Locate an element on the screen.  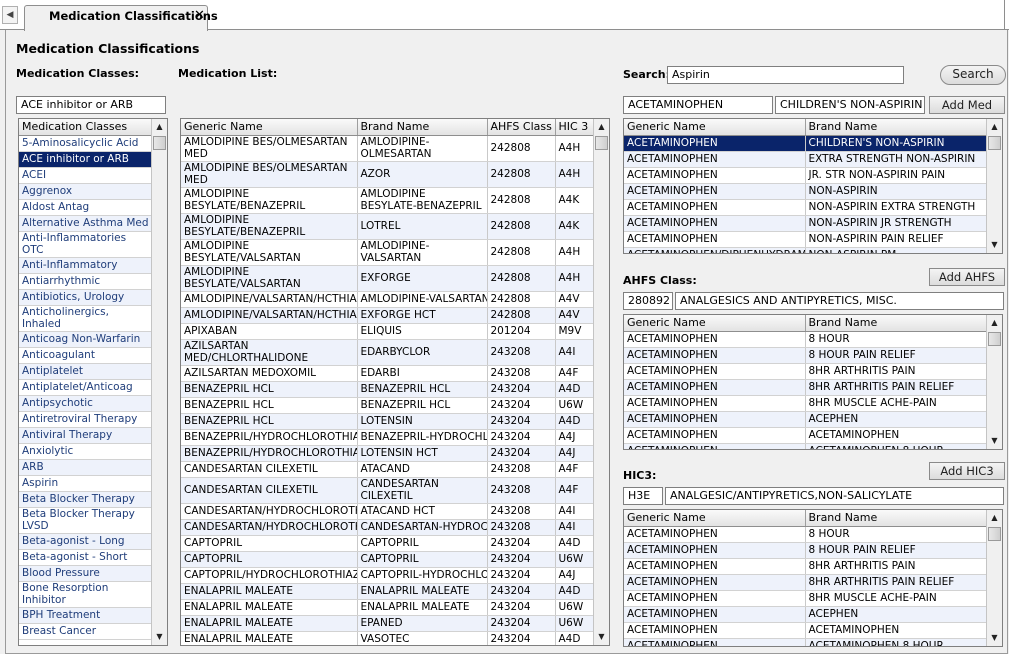
search-input: Aspirin is located at coordinates (785, 75).